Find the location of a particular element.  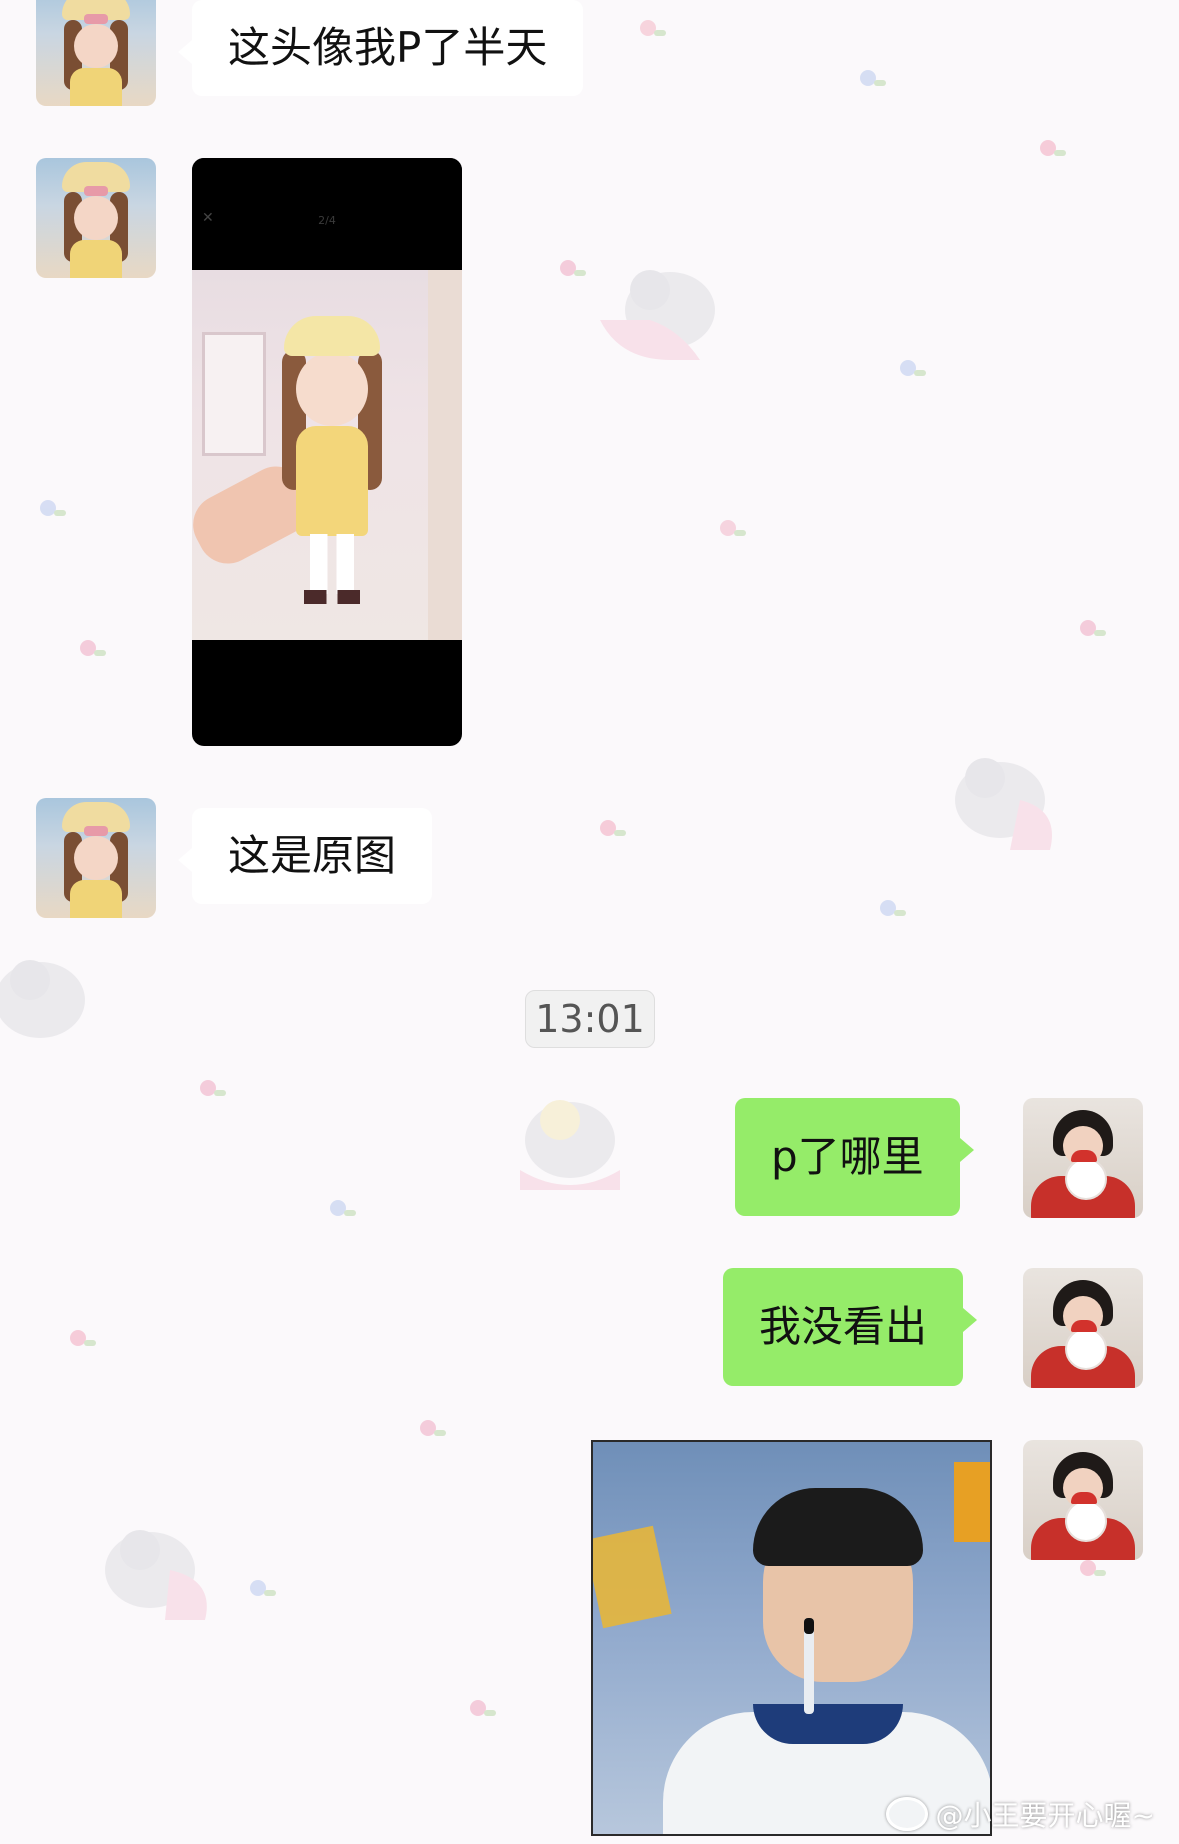

incoming-image-message: ✕ 2/4 is located at coordinates (327, 452).